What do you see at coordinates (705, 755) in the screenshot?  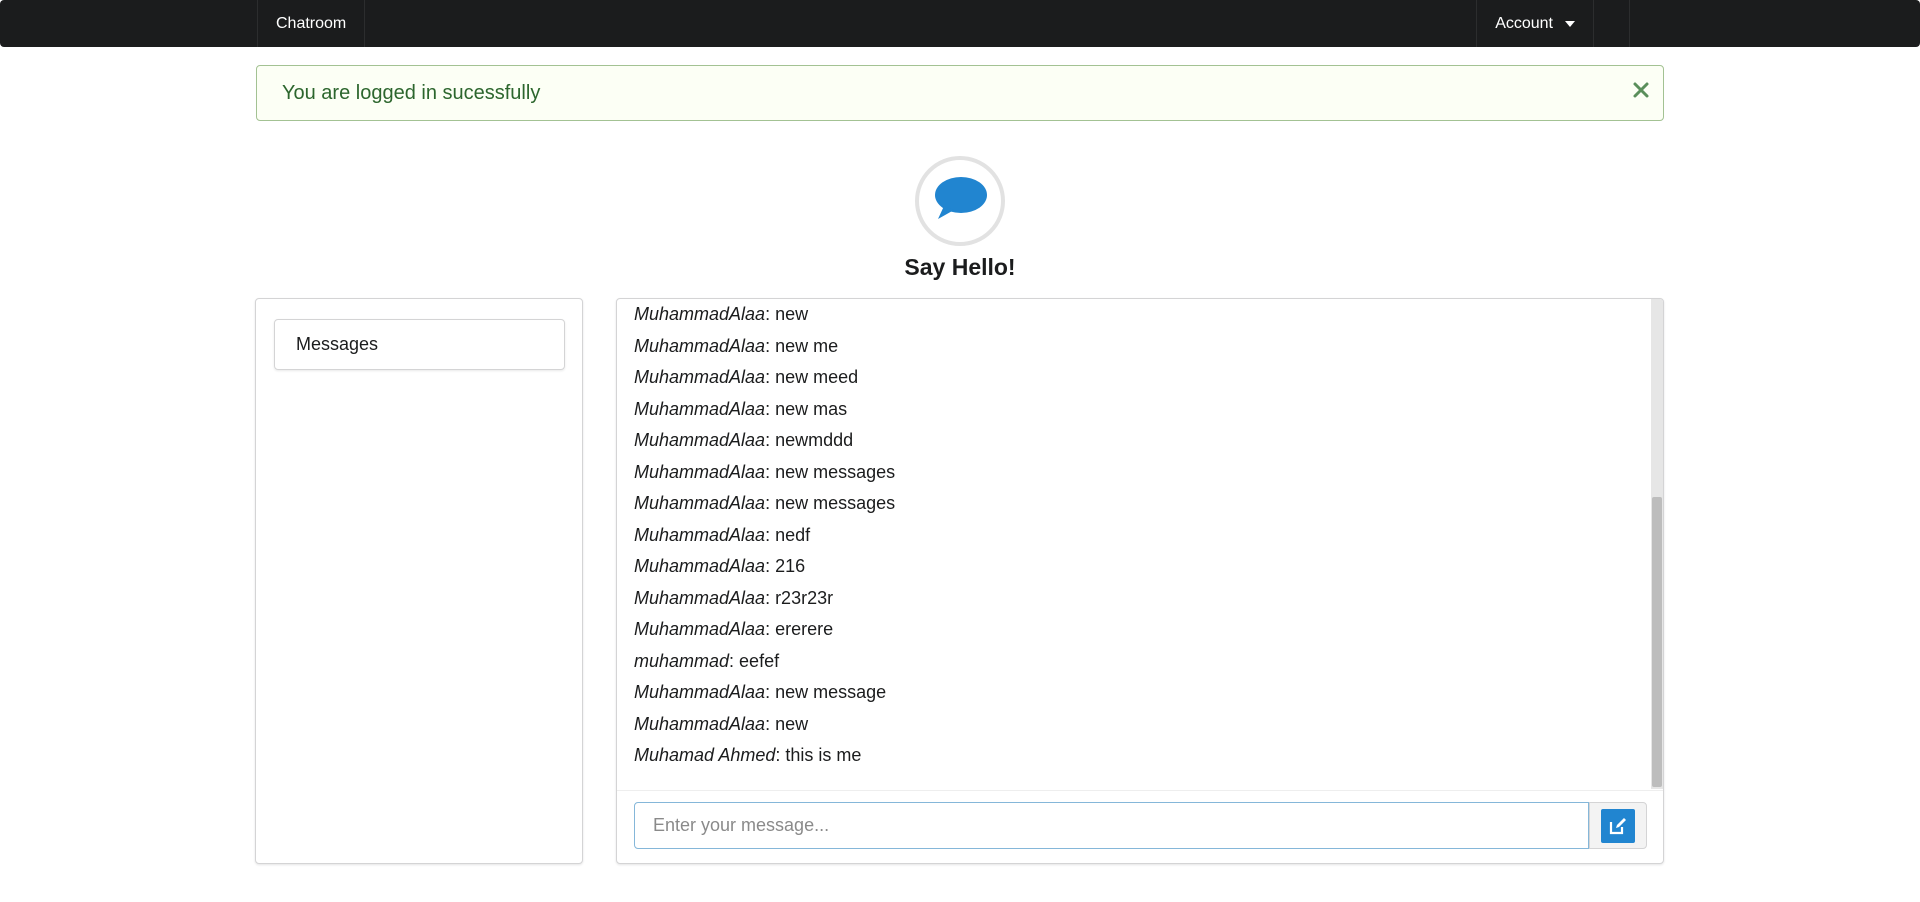 I see `message-author: Muhamad Ahmed` at bounding box center [705, 755].